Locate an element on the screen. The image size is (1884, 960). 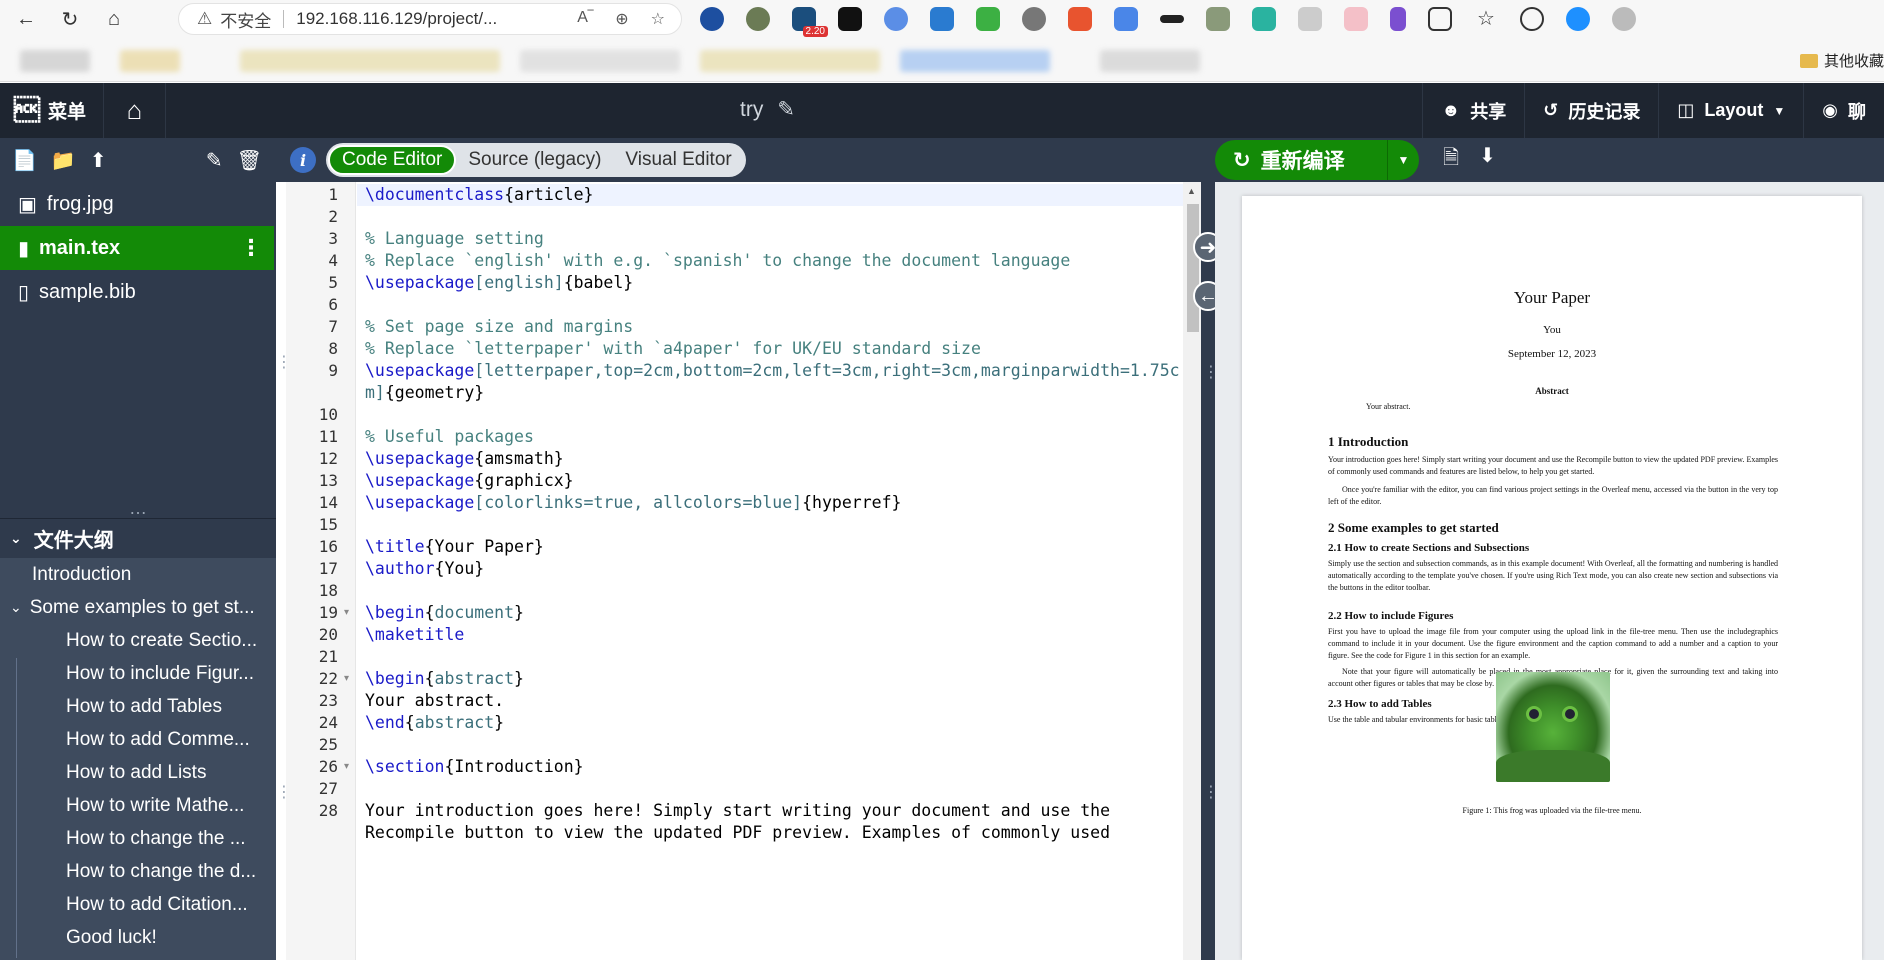
outline-item: Good luck! is located at coordinates (138, 937).